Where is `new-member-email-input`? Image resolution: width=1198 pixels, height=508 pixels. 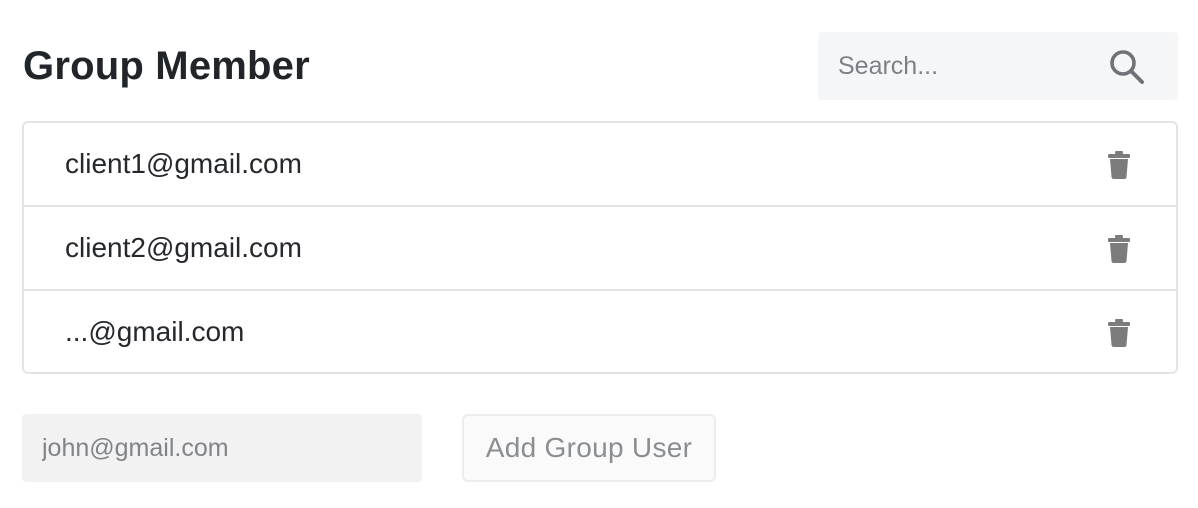
new-member-email-input is located at coordinates (222, 448).